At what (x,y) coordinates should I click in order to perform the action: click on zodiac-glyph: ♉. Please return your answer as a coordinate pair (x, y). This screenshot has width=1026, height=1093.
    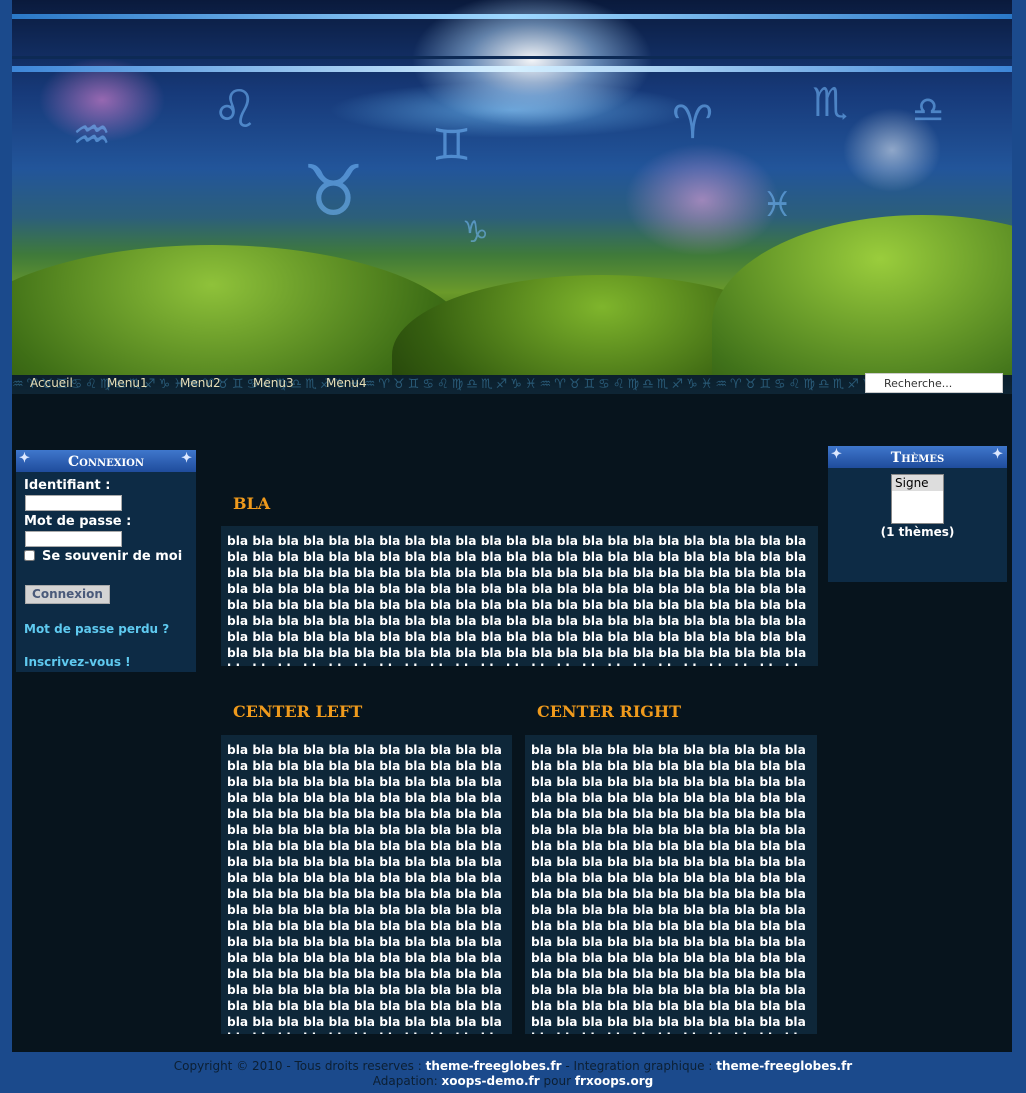
    Looking at the image, I should click on (333, 191).